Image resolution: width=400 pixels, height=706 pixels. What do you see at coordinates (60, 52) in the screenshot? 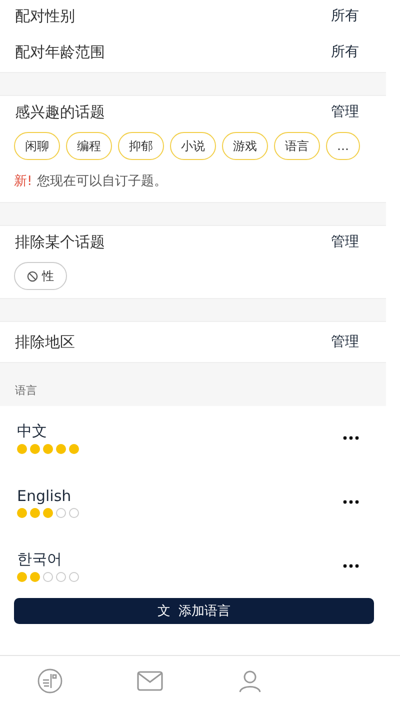
I see `setting-label: 配对年龄范围` at bounding box center [60, 52].